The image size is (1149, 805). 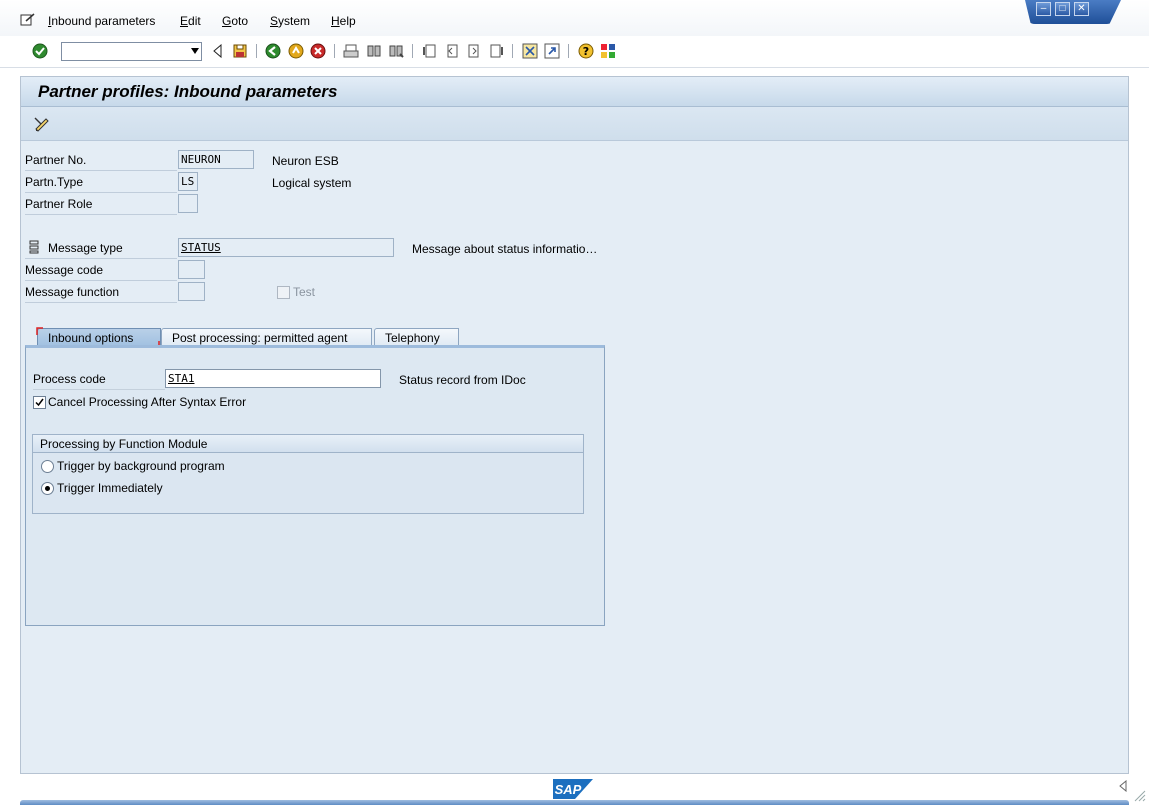 What do you see at coordinates (235, 21) in the screenshot?
I see `menu-goto: Goto` at bounding box center [235, 21].